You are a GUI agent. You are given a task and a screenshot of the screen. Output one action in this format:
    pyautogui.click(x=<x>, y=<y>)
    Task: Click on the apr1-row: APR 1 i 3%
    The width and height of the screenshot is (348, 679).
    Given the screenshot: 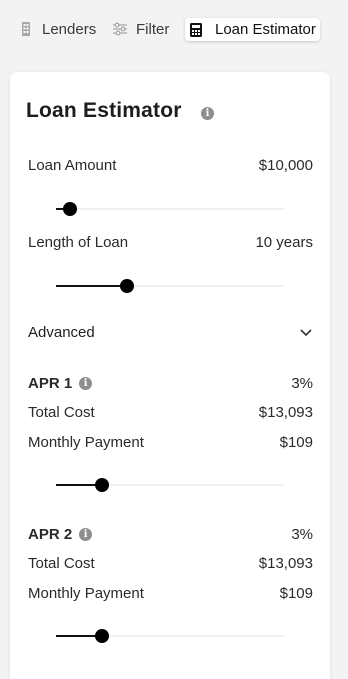 What is the action you would take?
    pyautogui.click(x=170, y=383)
    